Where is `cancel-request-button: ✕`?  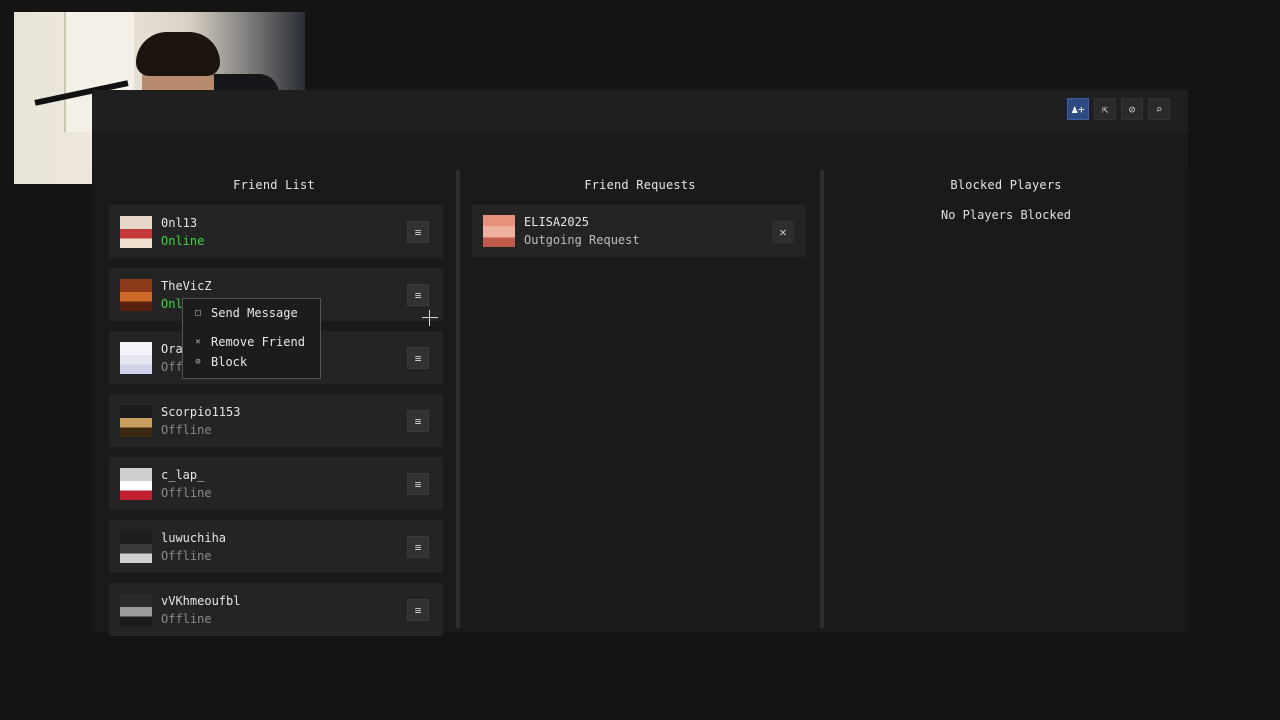 cancel-request-button: ✕ is located at coordinates (783, 232).